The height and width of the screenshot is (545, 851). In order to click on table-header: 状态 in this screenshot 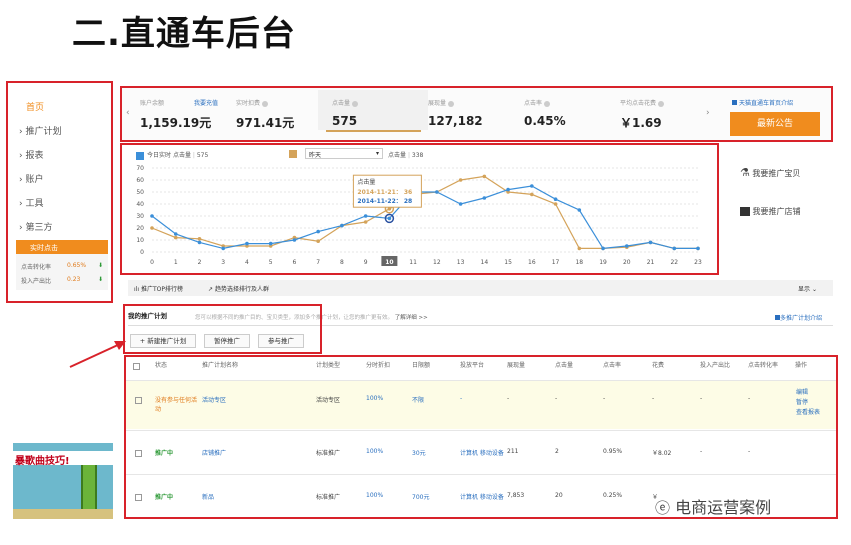, I will do `click(161, 364)`.